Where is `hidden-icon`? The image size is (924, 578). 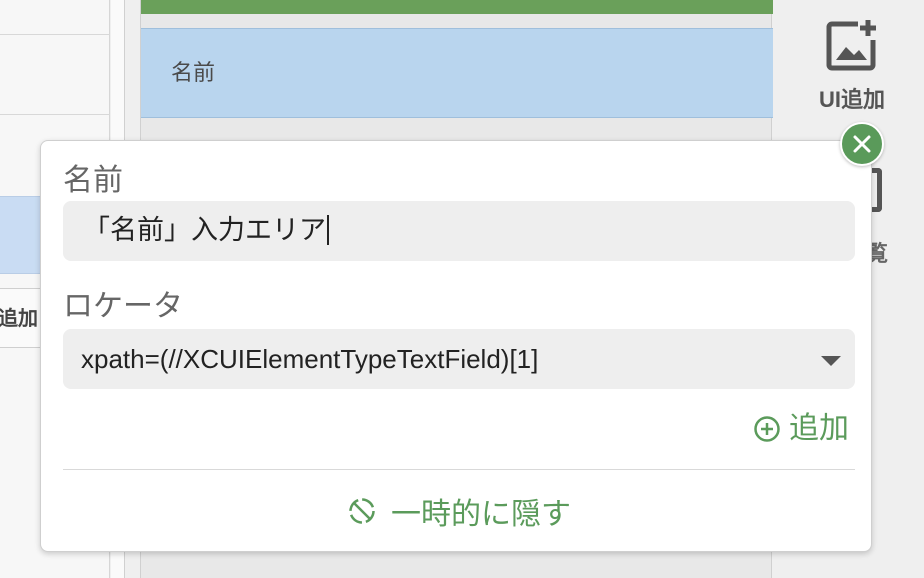
hidden-icon is located at coordinates (362, 511).